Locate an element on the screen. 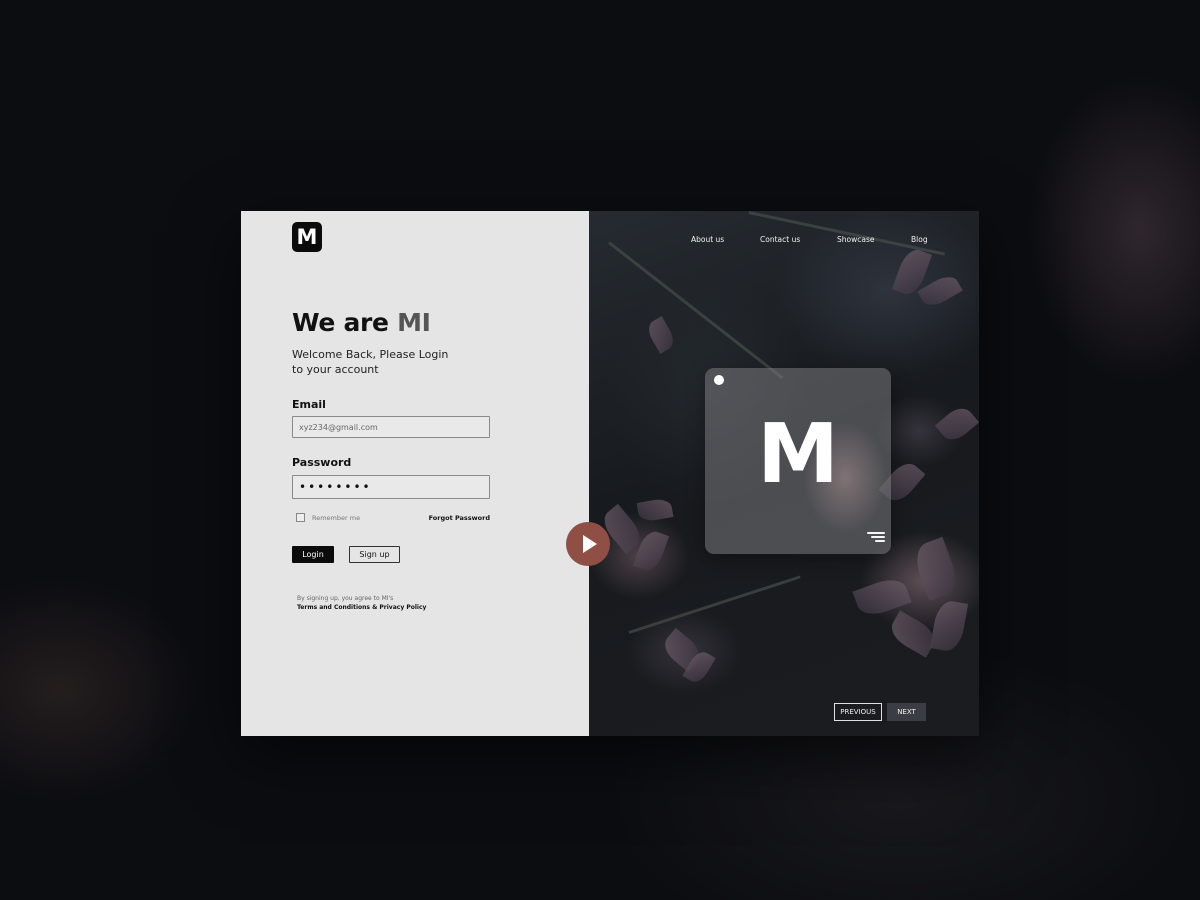 The width and height of the screenshot is (1200, 900). play-button is located at coordinates (588, 544).